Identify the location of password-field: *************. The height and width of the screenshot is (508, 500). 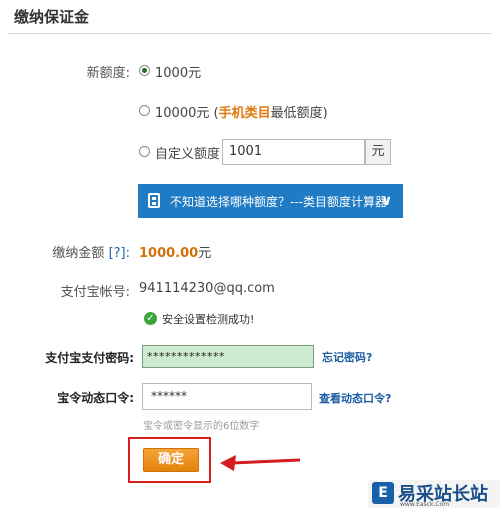
(228, 356).